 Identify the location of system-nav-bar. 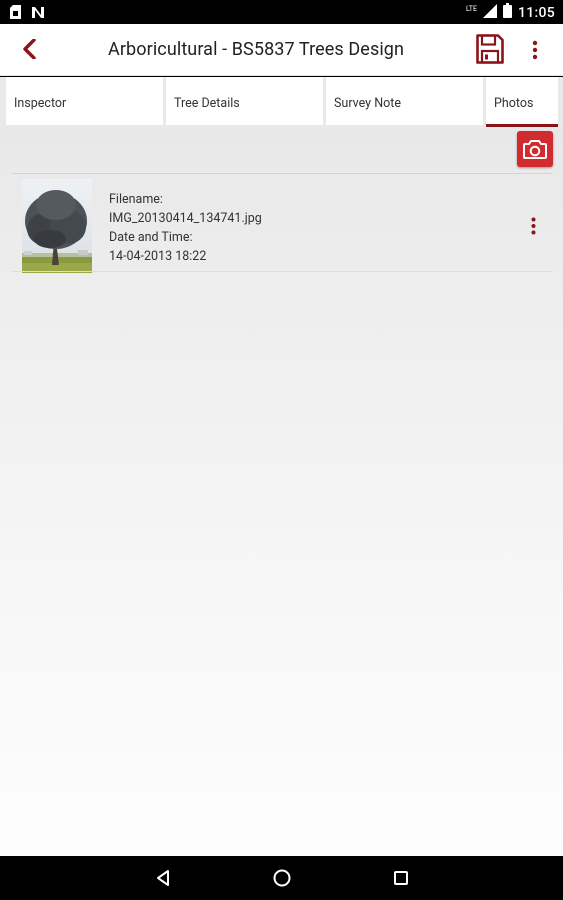
(281, 878).